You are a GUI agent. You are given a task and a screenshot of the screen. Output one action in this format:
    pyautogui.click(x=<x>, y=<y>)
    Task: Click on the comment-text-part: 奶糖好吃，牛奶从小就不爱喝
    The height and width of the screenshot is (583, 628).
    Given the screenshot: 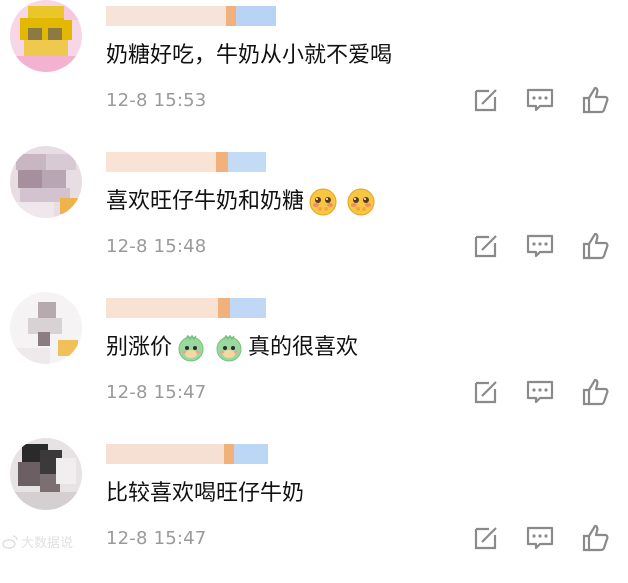 What is the action you would take?
    pyautogui.click(x=249, y=55)
    